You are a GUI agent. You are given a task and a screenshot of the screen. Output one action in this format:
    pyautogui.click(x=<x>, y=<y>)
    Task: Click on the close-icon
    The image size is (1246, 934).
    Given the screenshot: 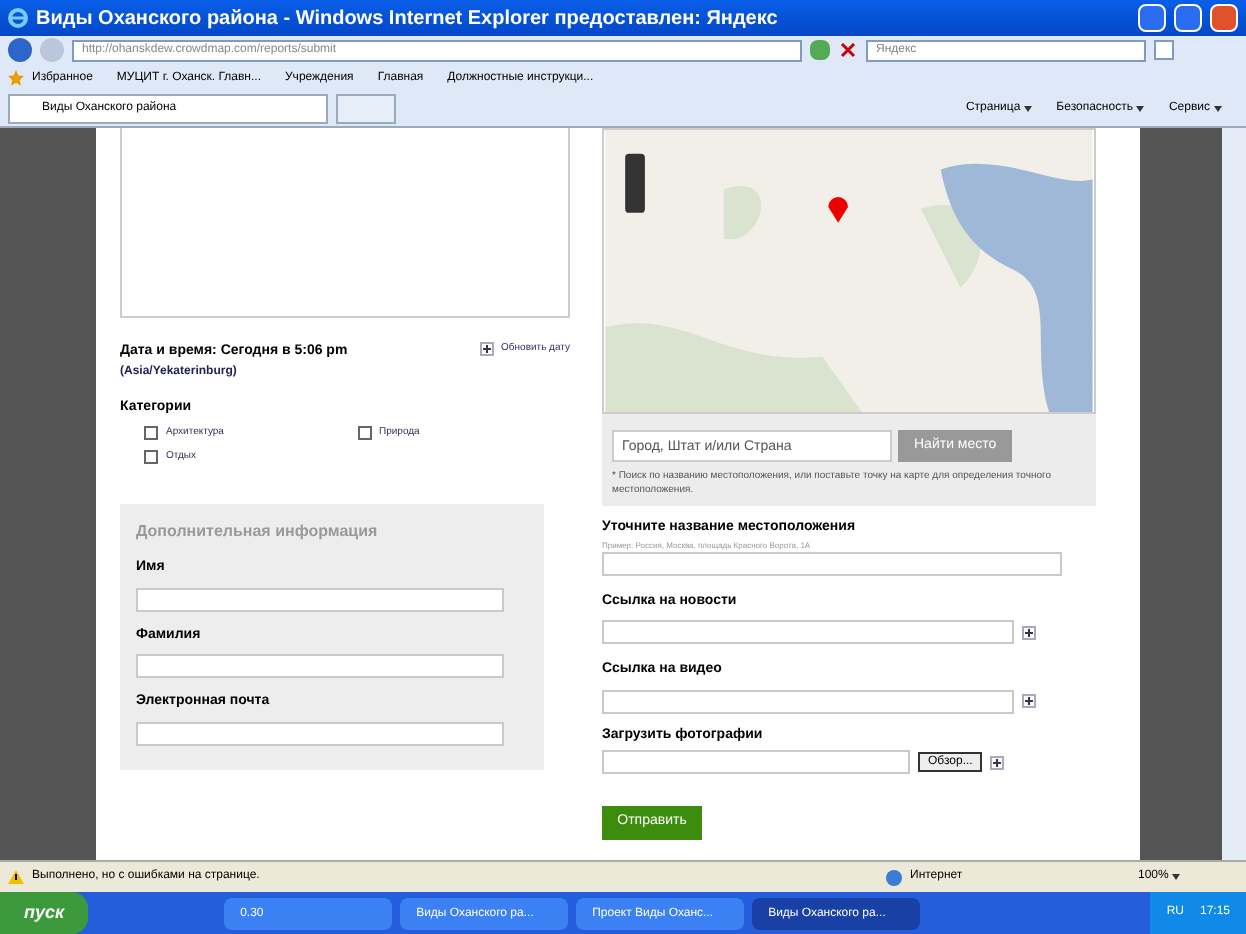 What is the action you would take?
    pyautogui.click(x=1224, y=18)
    